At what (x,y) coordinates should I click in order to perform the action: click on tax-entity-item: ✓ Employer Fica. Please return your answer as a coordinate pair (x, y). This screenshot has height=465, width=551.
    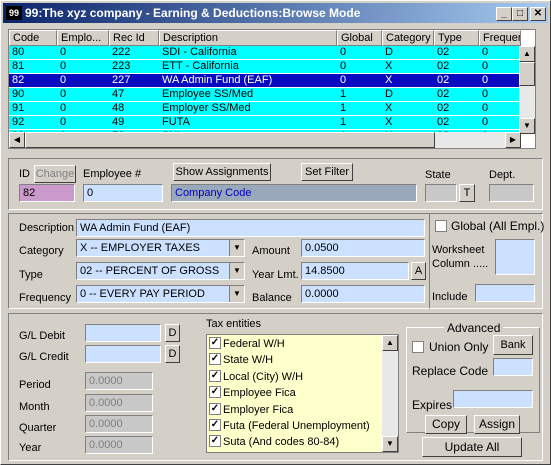
    Looking at the image, I should click on (251, 410).